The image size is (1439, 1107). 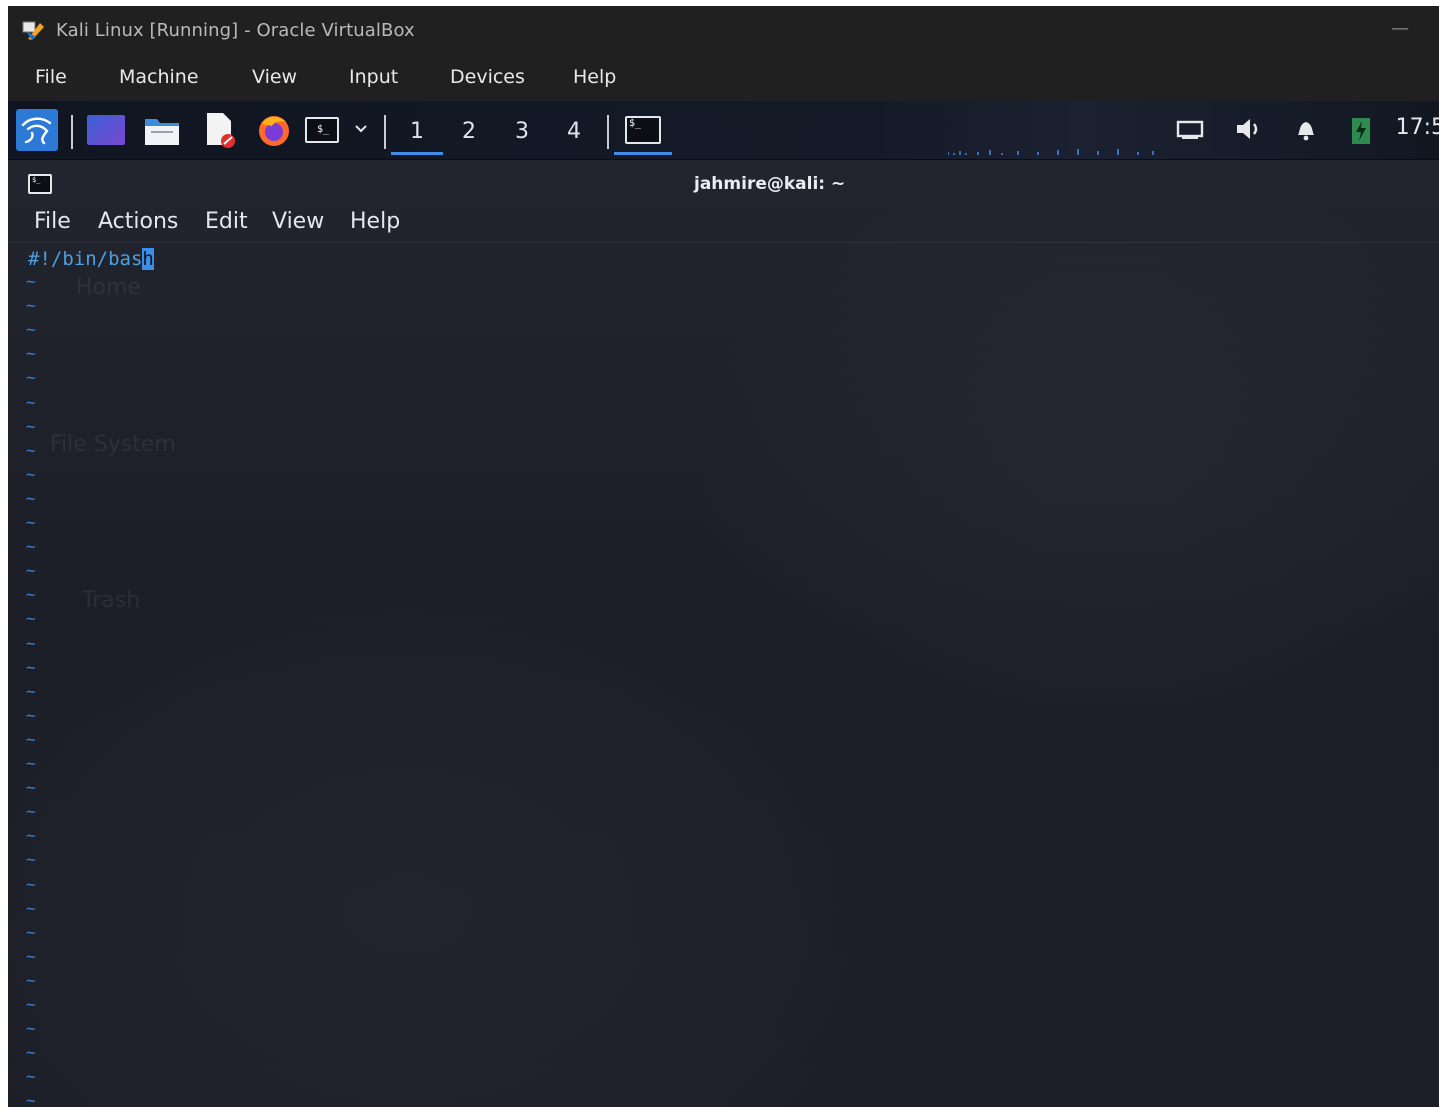 I want to click on volume-icon, so click(x=1248, y=129).